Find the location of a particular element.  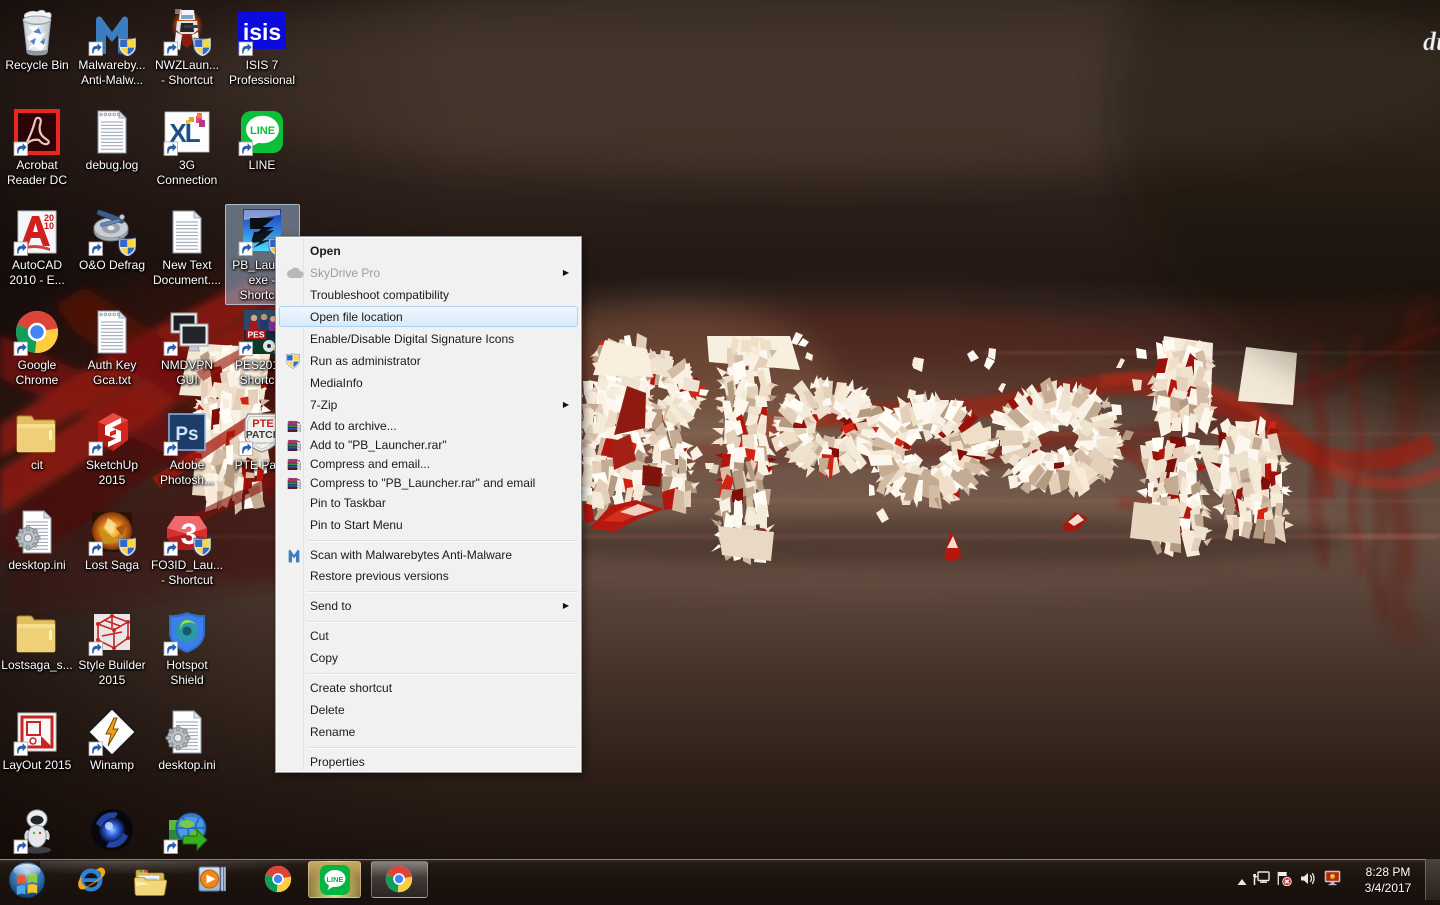

svg-text: 10 is located at coordinates (49, 226).